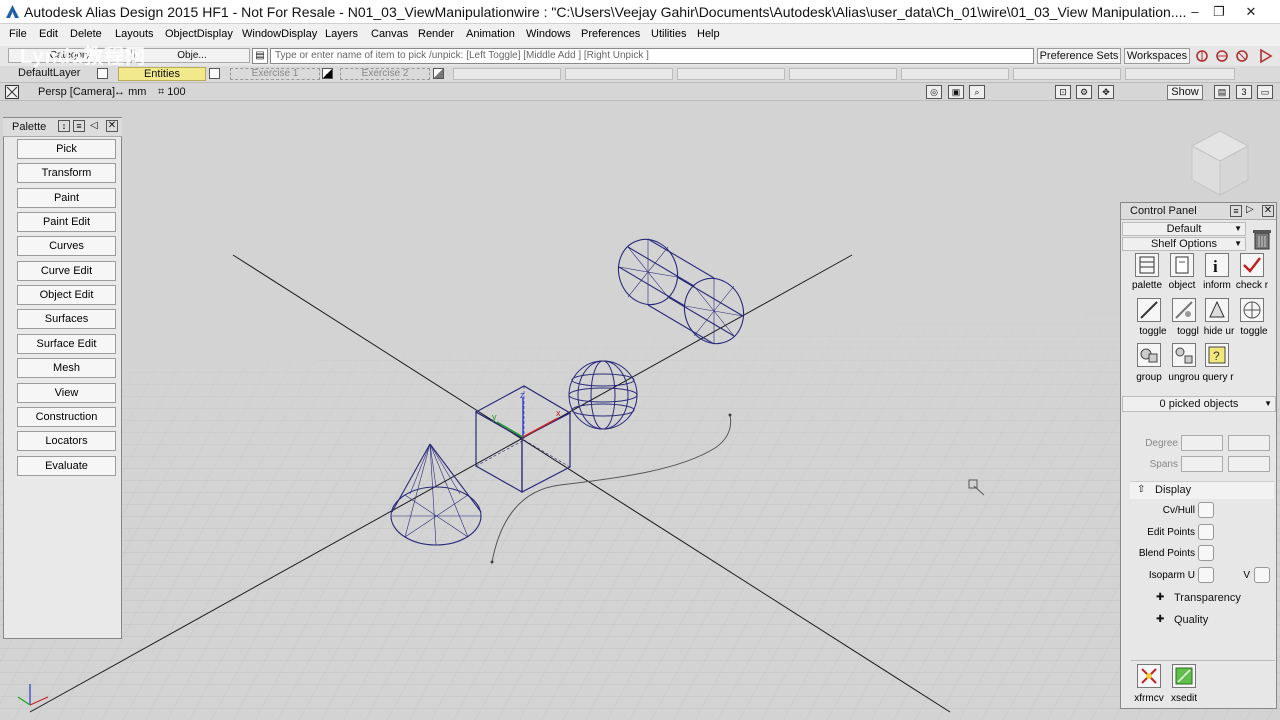 The width and height of the screenshot is (1280, 720). I want to click on menu-objectdisplay: ObjectDisplay, so click(199, 34).